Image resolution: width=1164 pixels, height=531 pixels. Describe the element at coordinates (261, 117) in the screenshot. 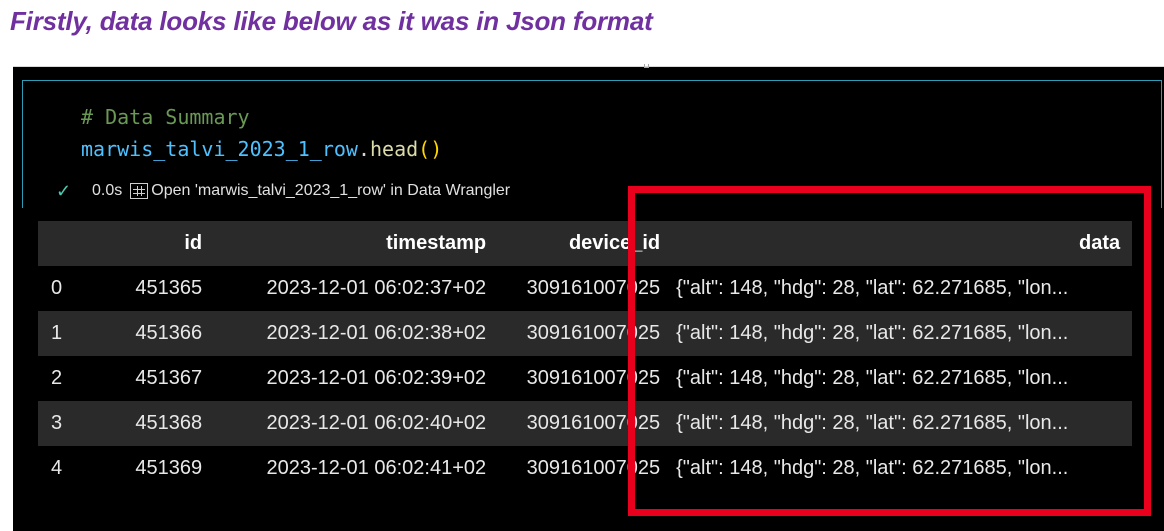

I see `code-line-comment: # Data Summary` at that location.